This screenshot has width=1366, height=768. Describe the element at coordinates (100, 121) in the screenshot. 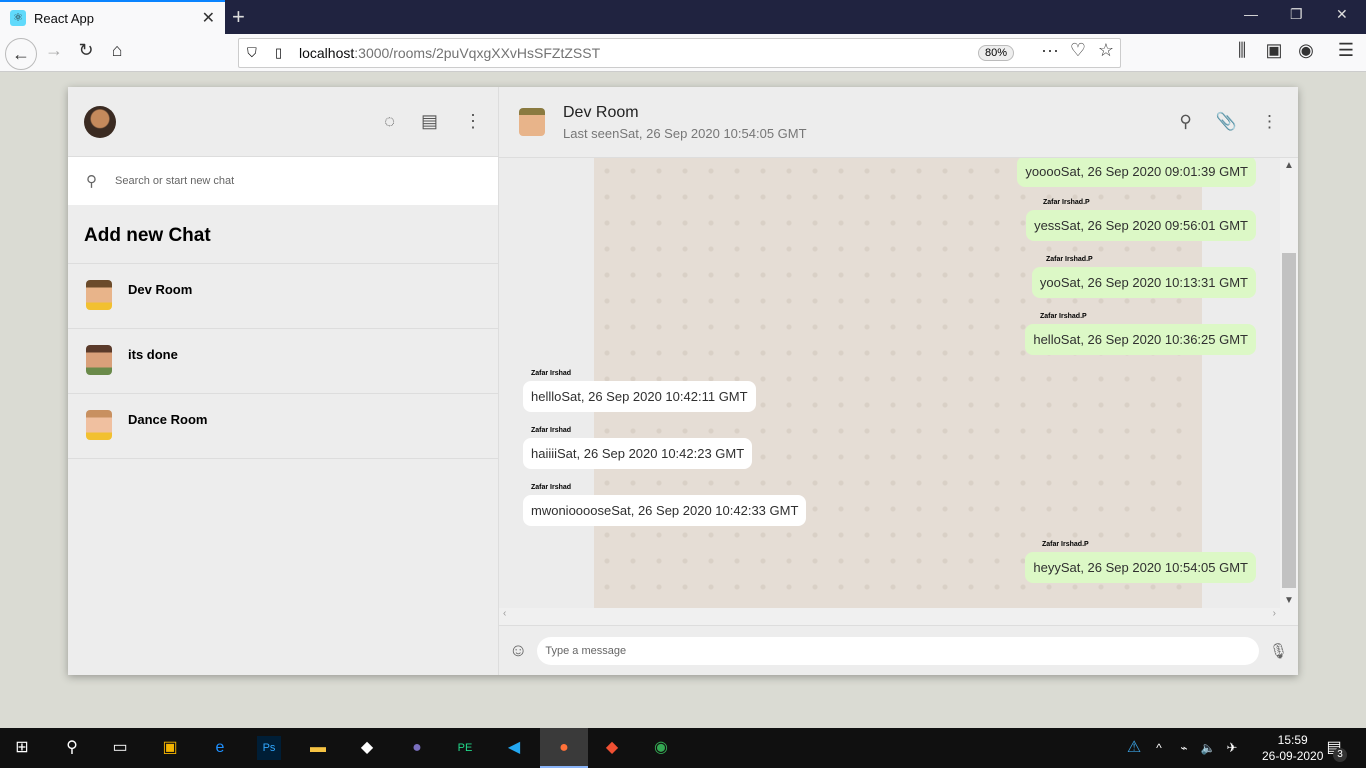

I see `avatar` at that location.